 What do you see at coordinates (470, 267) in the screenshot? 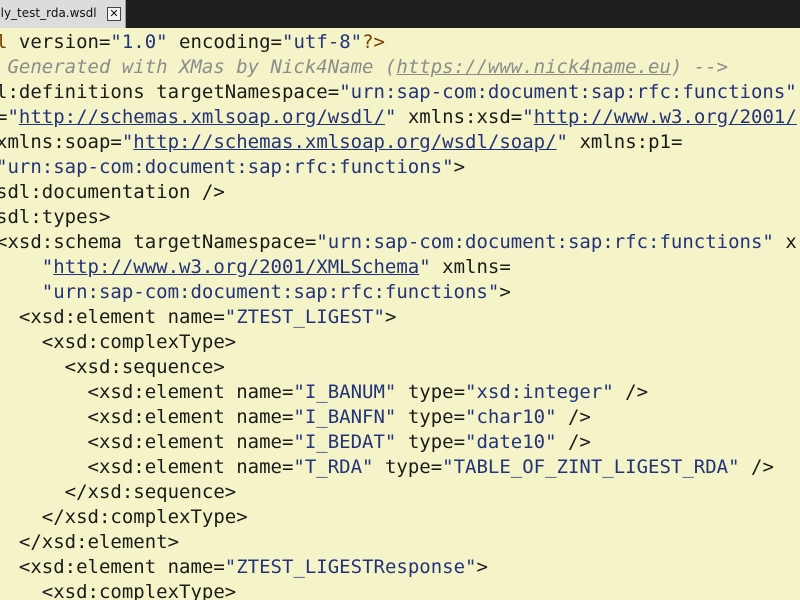
I see `code-token: xmlns=` at bounding box center [470, 267].